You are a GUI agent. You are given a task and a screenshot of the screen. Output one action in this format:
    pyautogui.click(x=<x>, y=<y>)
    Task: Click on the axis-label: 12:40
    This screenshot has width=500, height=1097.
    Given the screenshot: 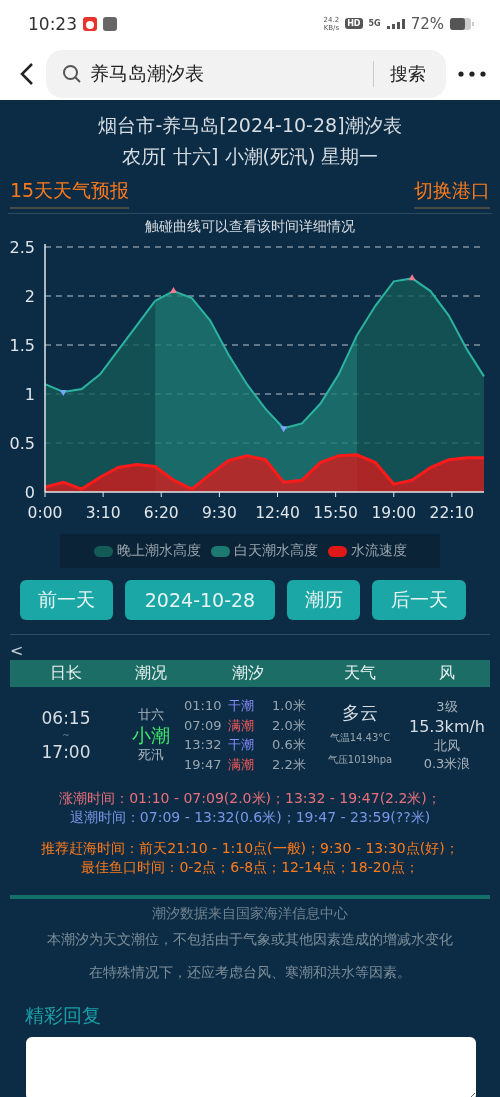 What is the action you would take?
    pyautogui.click(x=277, y=513)
    